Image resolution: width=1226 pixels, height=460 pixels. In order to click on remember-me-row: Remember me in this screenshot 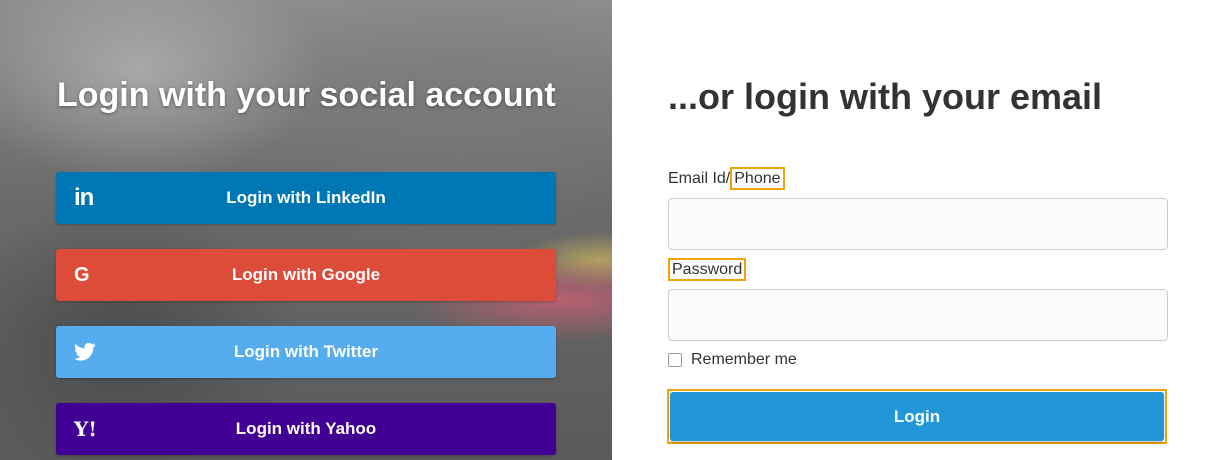, I will do `click(732, 360)`.